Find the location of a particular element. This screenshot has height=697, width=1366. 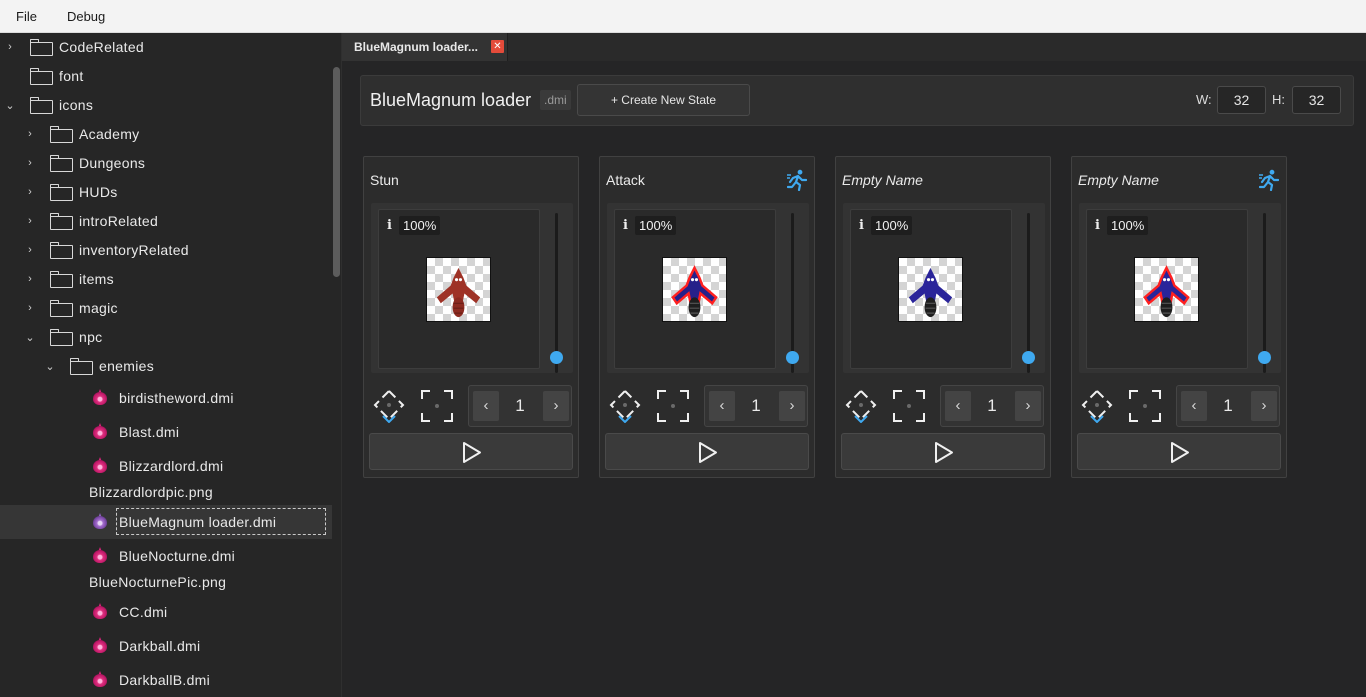

tree-folder-item: › HUDs is located at coordinates (165, 192).